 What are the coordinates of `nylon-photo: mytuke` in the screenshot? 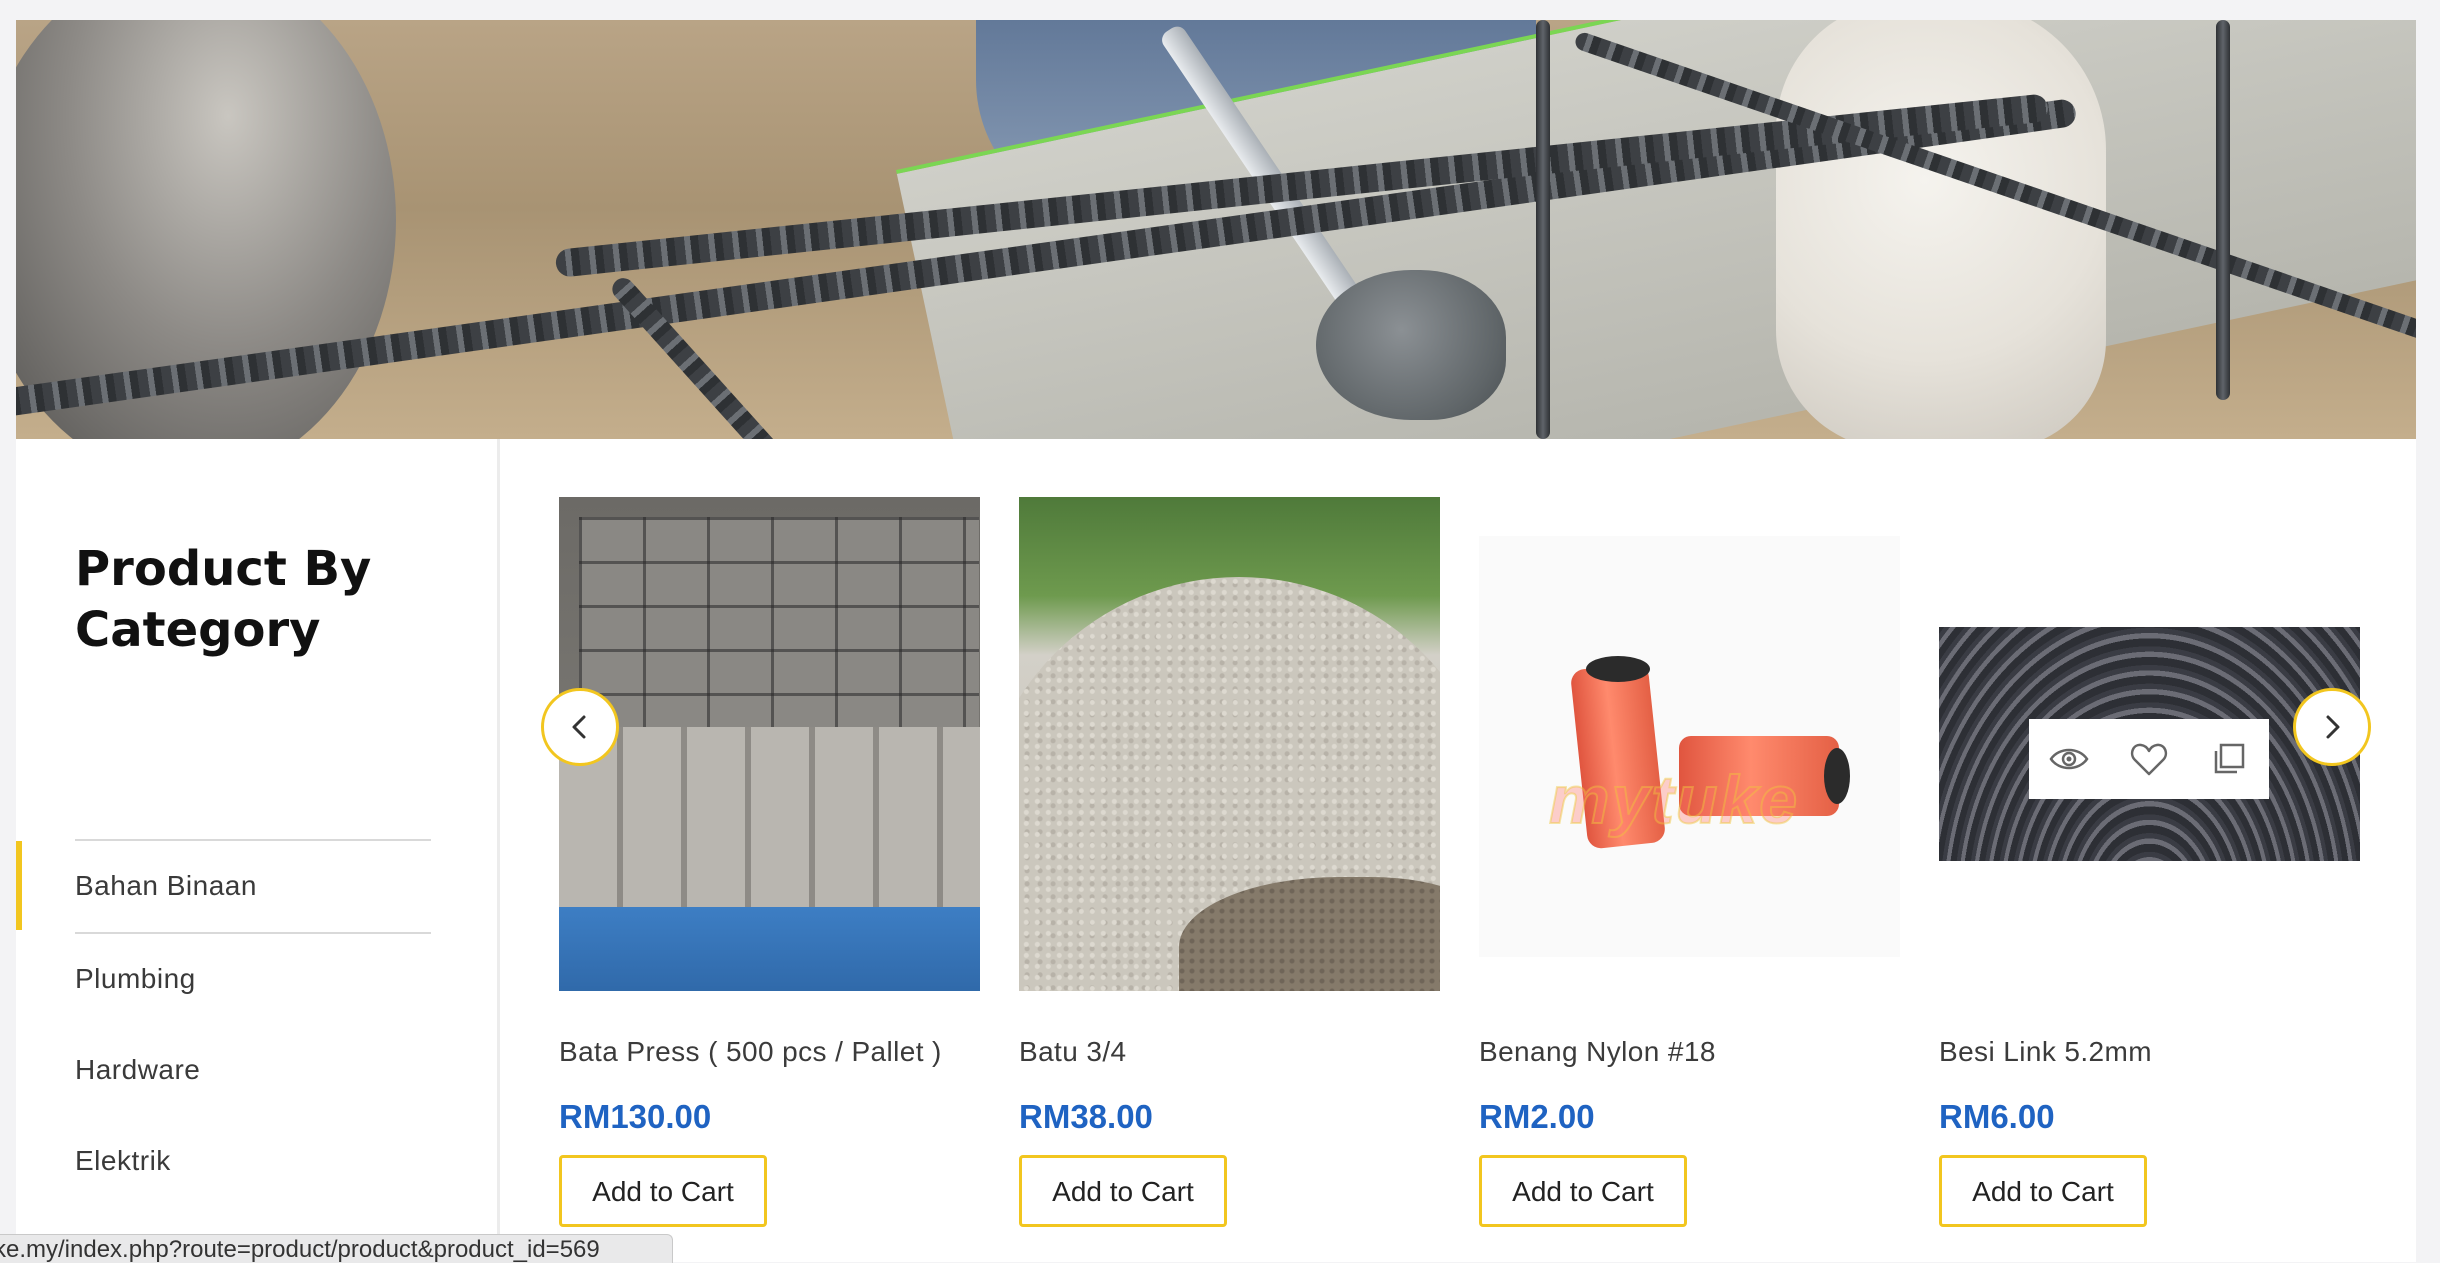 It's located at (1689, 746).